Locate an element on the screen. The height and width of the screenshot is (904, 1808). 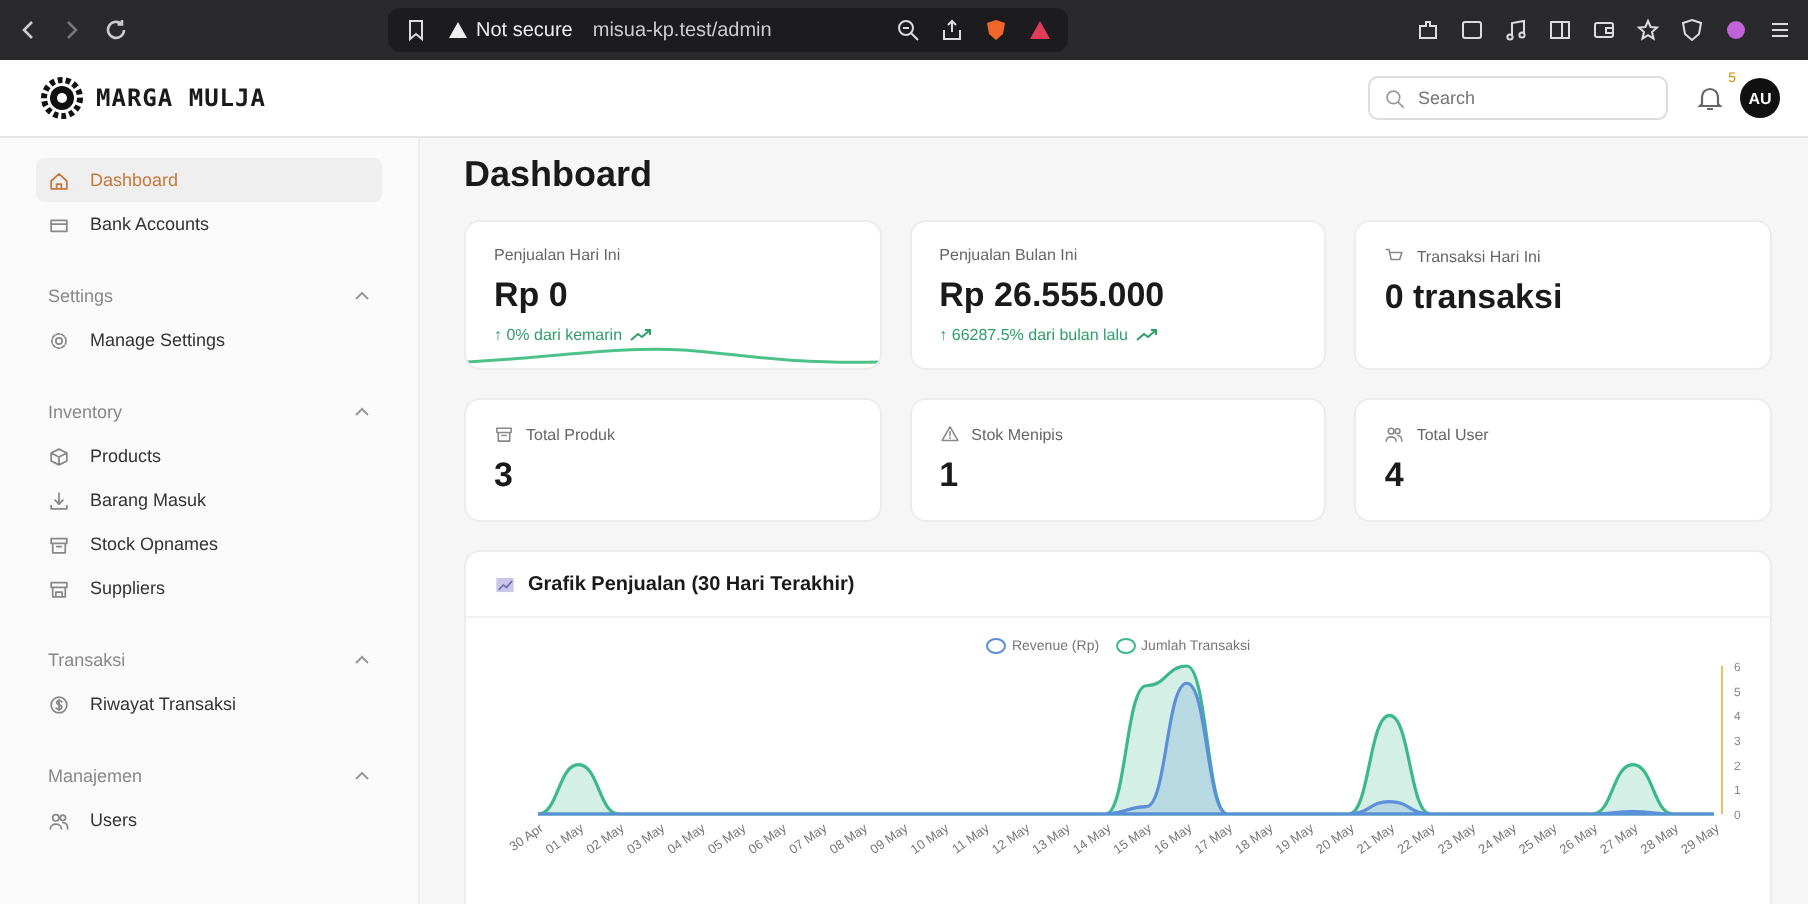
stat-value: 4 is located at coordinates (1395, 476).